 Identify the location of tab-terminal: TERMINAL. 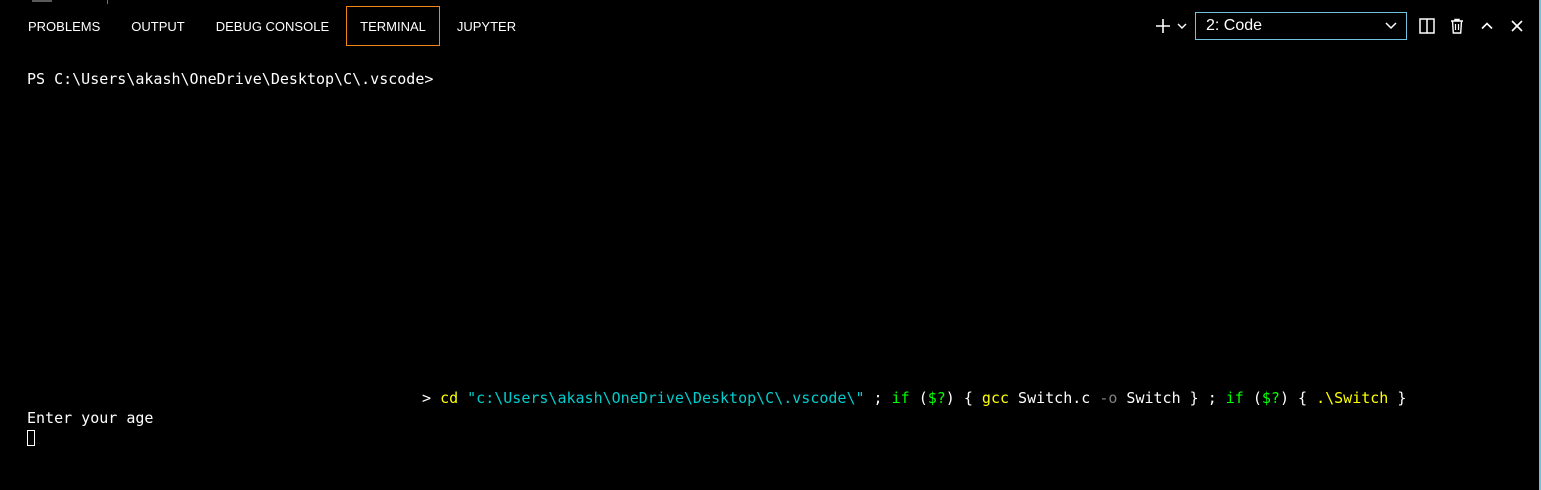
(393, 26).